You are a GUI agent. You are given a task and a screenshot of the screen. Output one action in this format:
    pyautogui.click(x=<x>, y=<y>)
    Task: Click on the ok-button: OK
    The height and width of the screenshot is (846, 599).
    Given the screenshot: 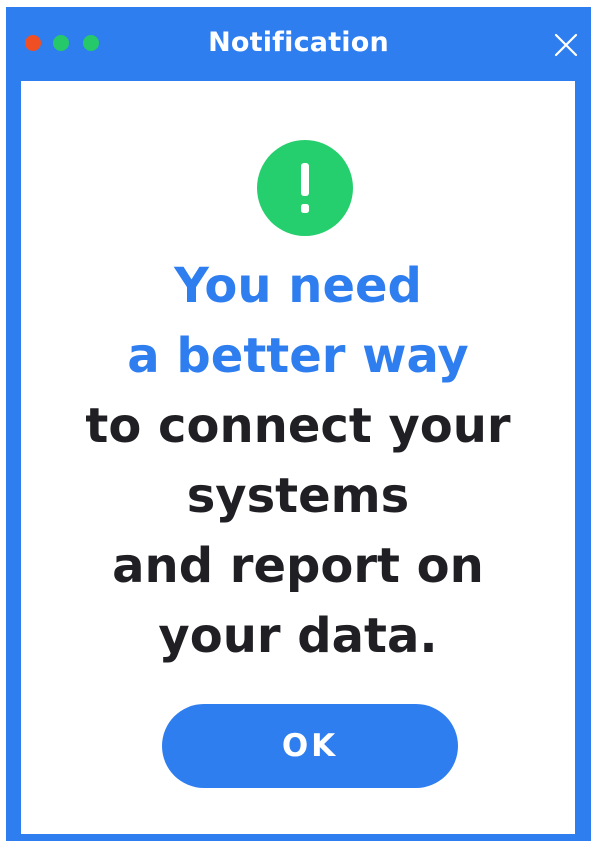 What is the action you would take?
    pyautogui.click(x=310, y=746)
    